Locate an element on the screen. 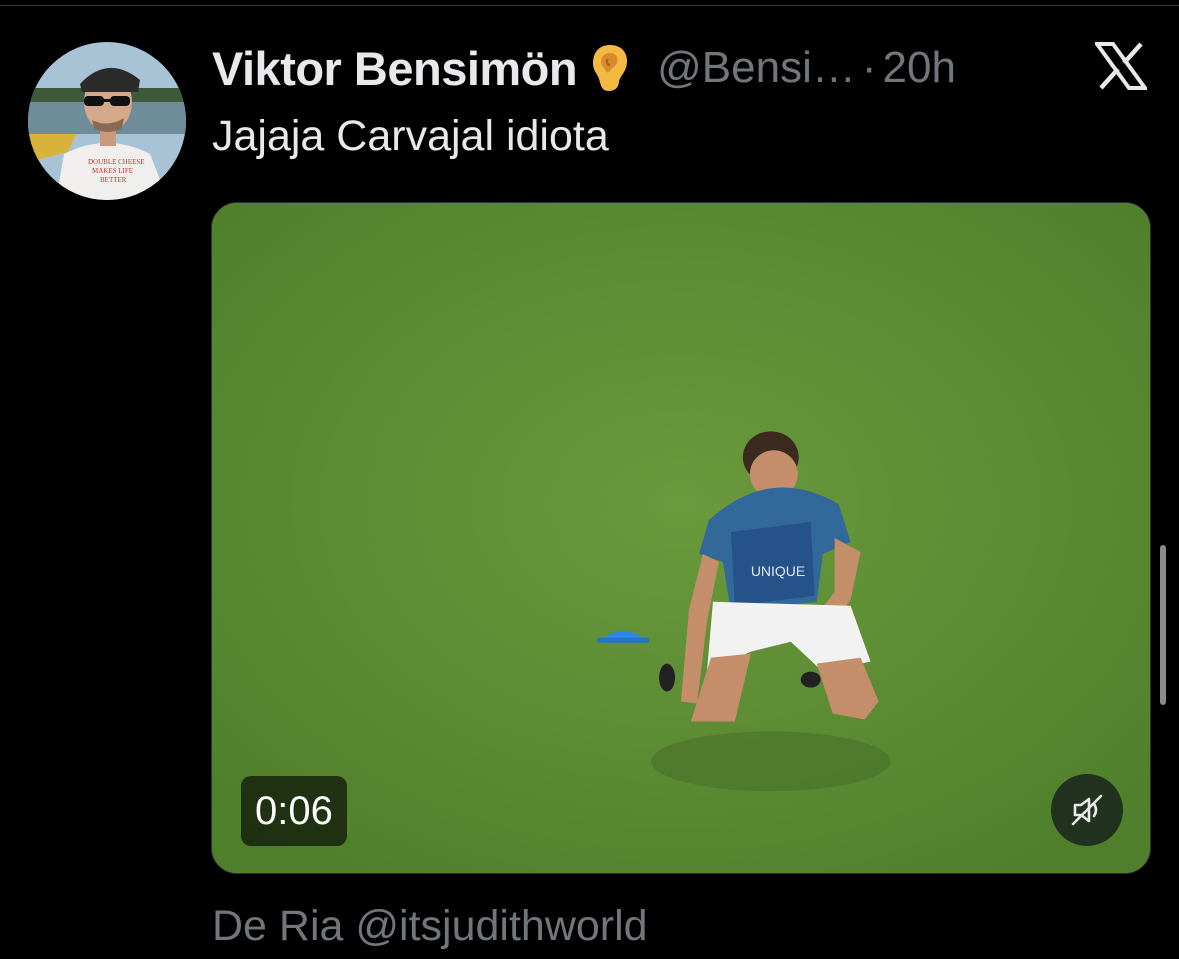  timestamp: 20h is located at coordinates (919, 68).